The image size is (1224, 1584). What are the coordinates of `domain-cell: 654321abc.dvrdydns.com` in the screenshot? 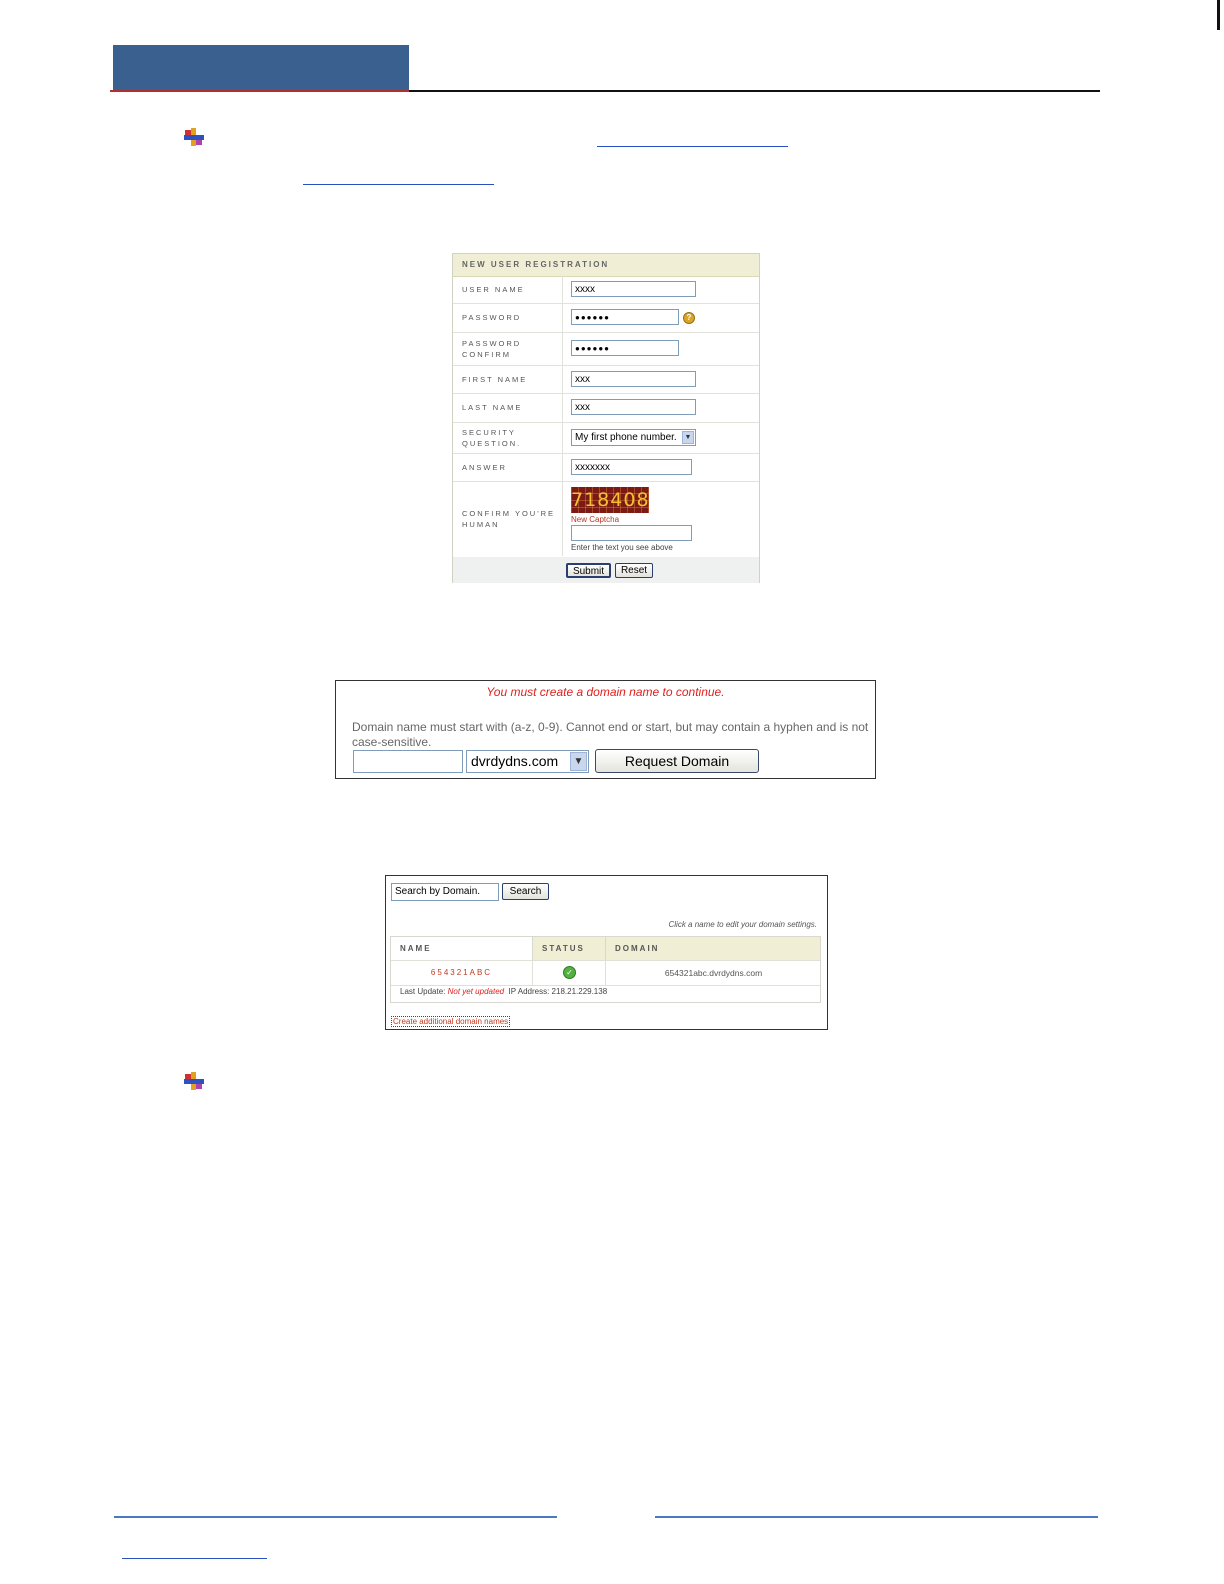 It's located at (713, 973).